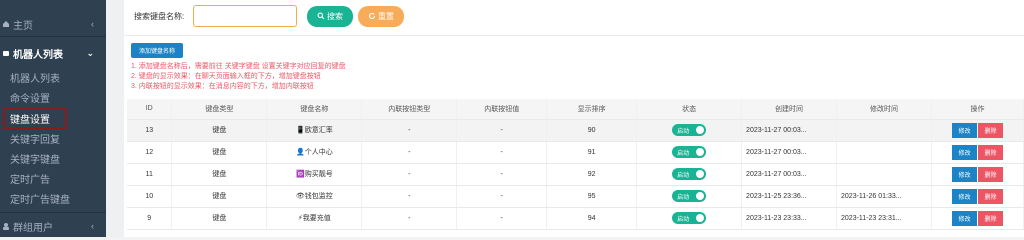  I want to click on column-header: ID, so click(150, 109).